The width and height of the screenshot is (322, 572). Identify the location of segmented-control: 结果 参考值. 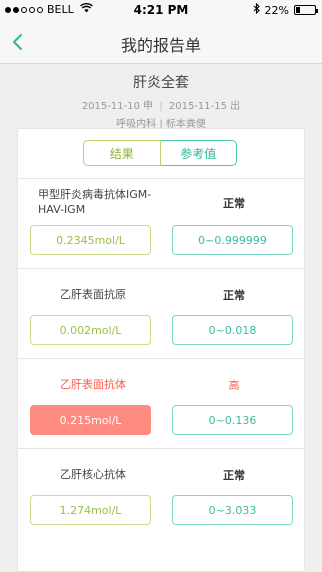
(160, 153).